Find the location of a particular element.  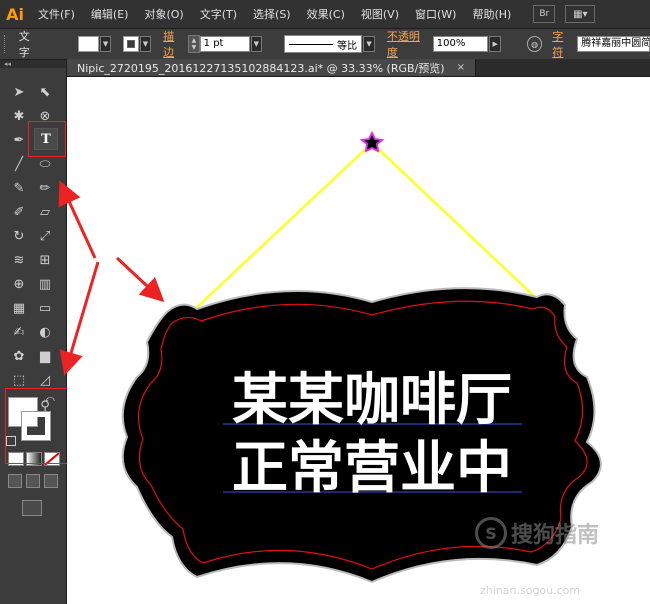

watermark: S 搜狗指南 is located at coordinates (537, 533).